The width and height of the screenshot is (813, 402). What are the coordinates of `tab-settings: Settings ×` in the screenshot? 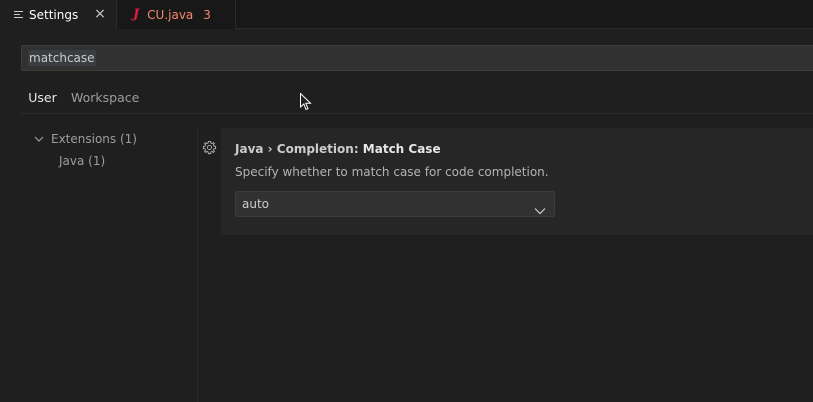 It's located at (58, 14).